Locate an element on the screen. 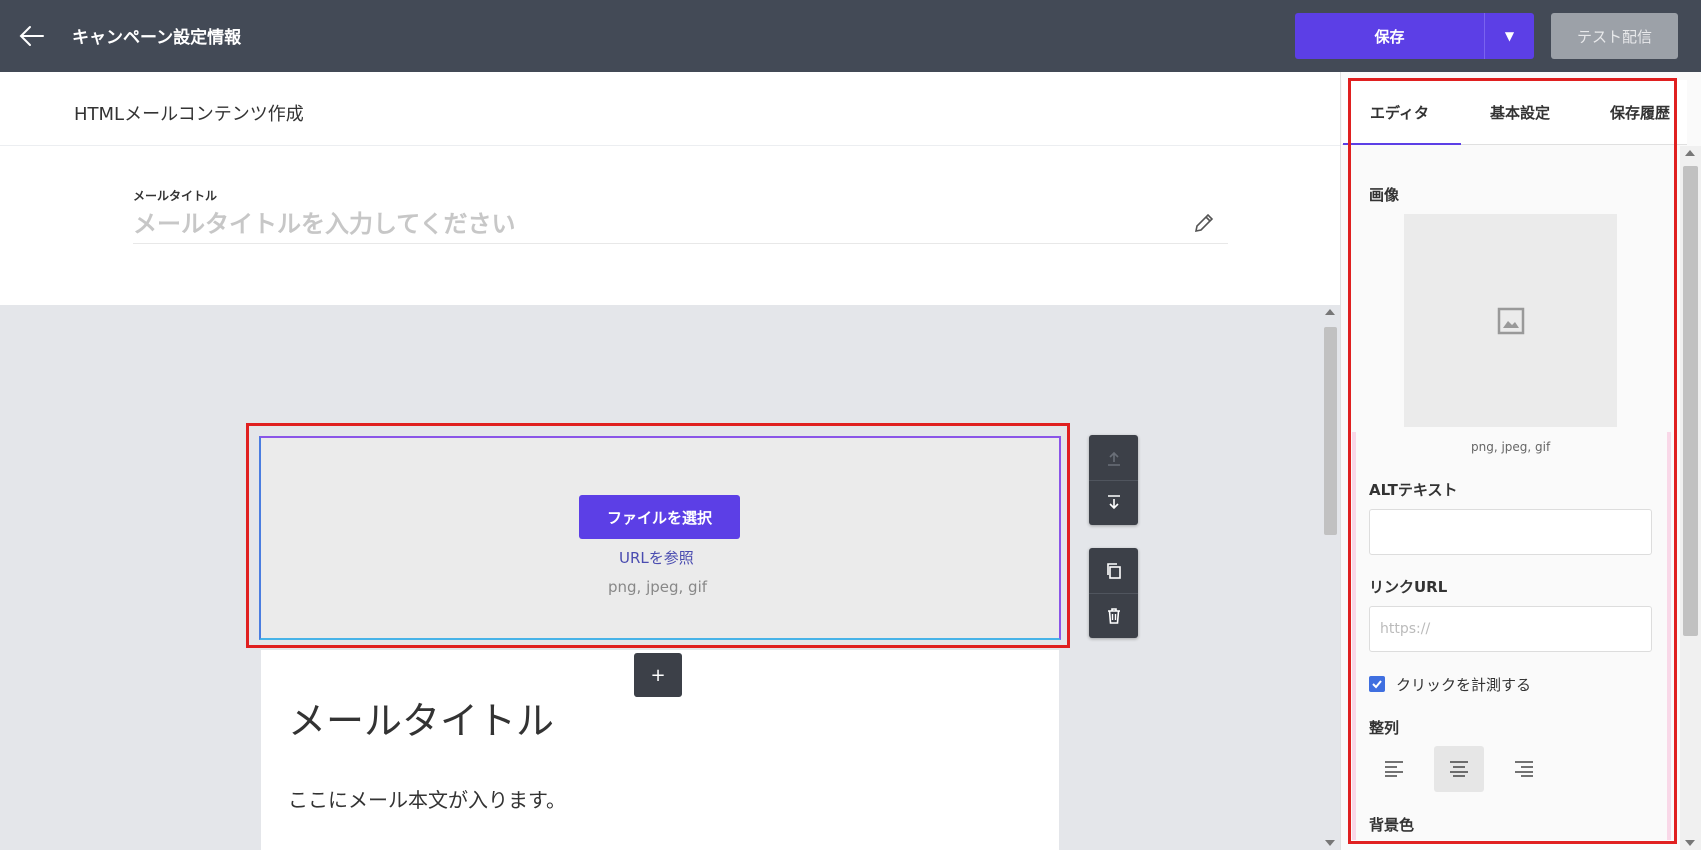  move-up-icon is located at coordinates (1113, 458).